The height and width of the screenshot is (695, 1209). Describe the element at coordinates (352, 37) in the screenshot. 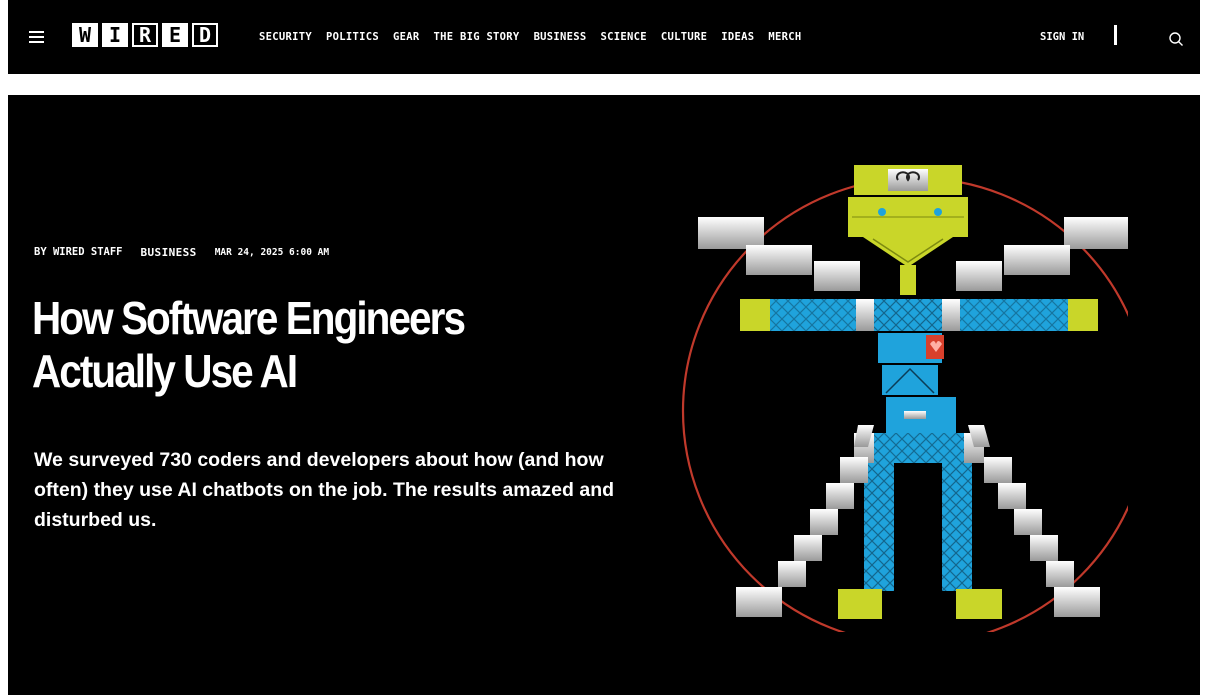

I see `nav-link-politics: POLITICS` at that location.